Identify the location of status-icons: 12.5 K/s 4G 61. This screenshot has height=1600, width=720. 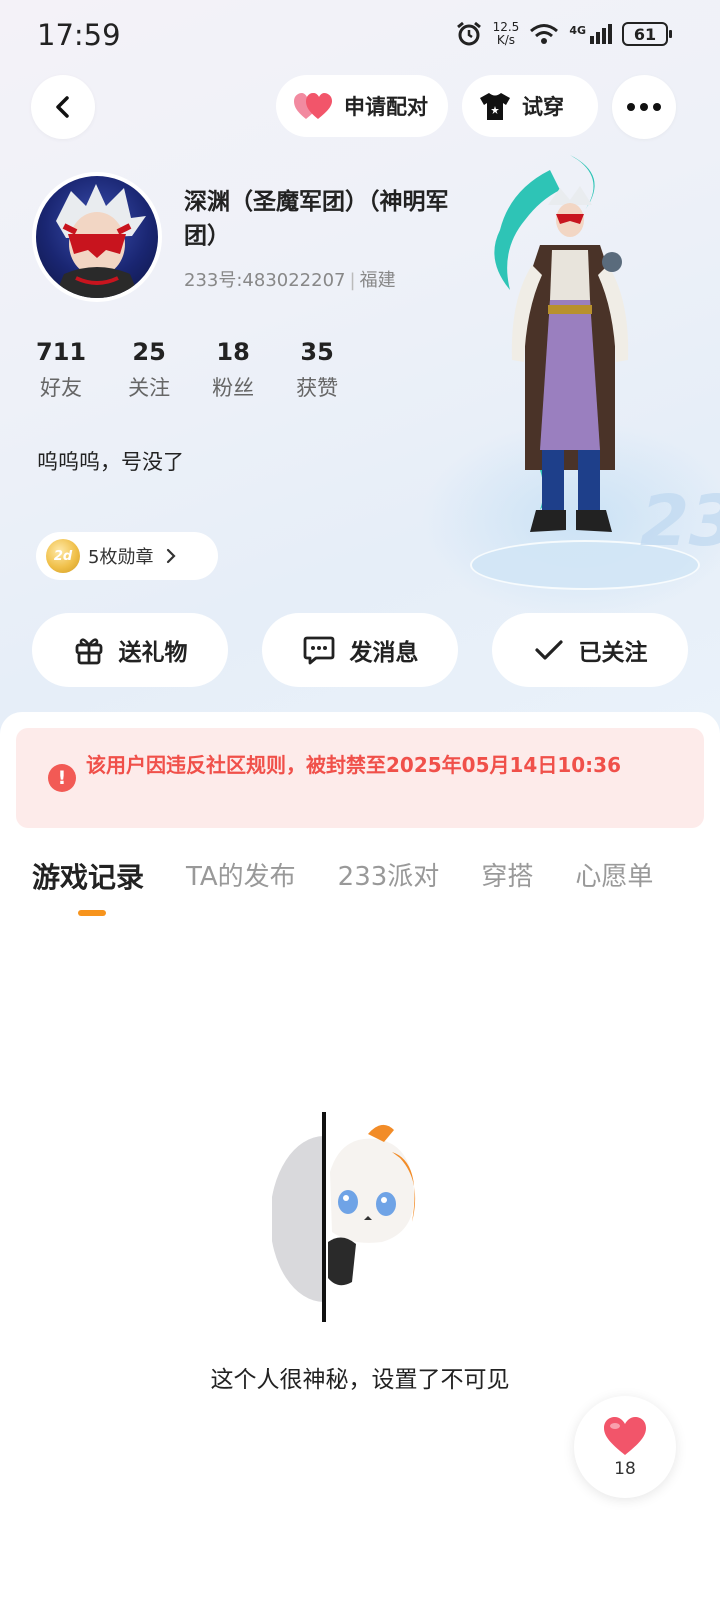
(563, 34).